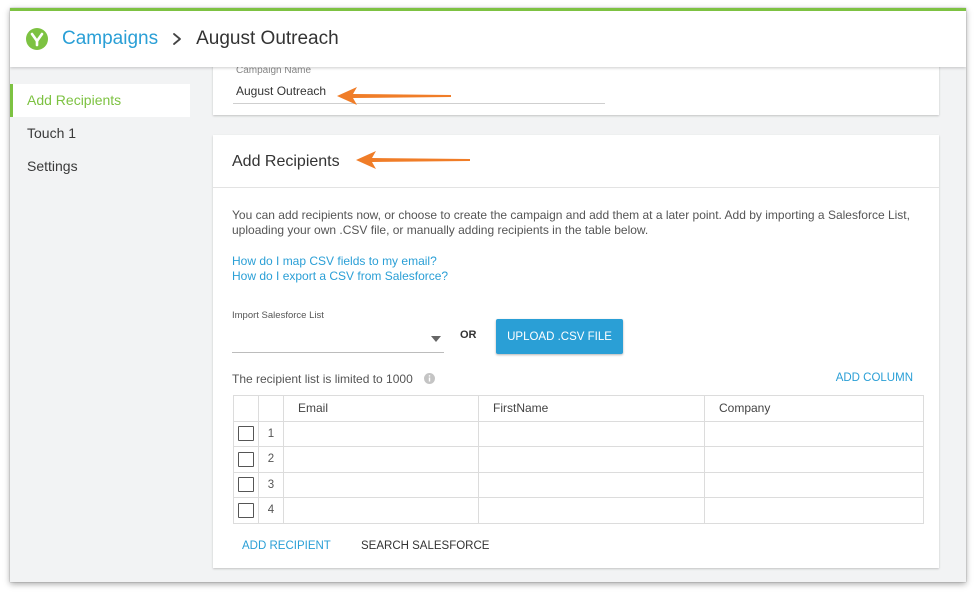 This screenshot has height=592, width=975. Describe the element at coordinates (271, 459) in the screenshot. I see `row-number: 2` at that location.